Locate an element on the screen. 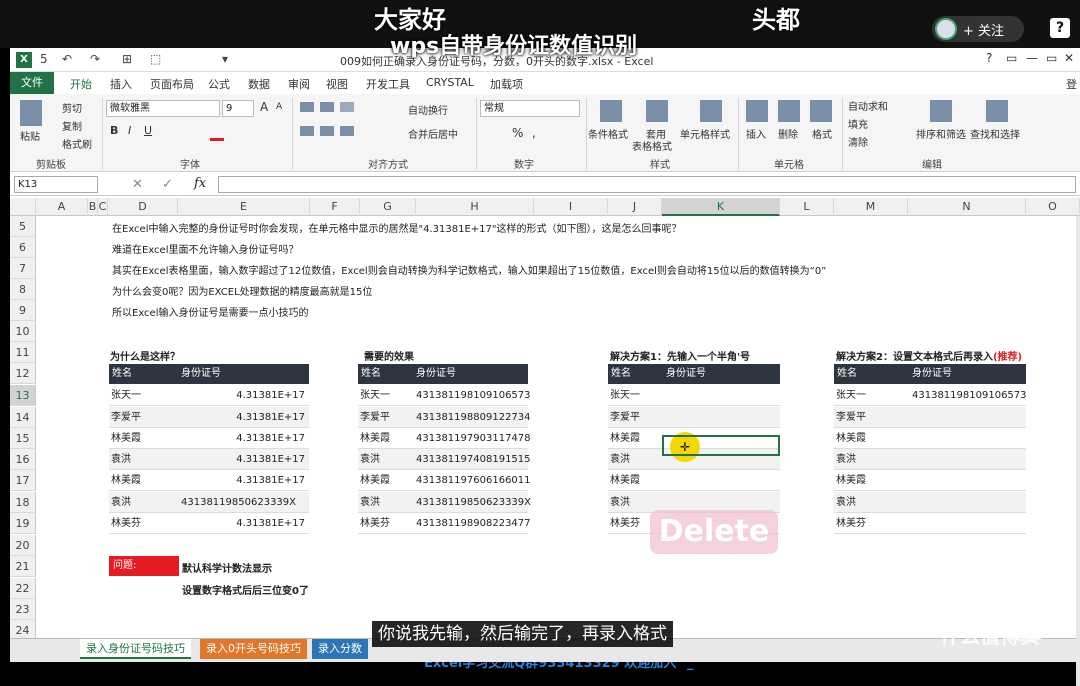  active-cell-k13 is located at coordinates (721, 445).